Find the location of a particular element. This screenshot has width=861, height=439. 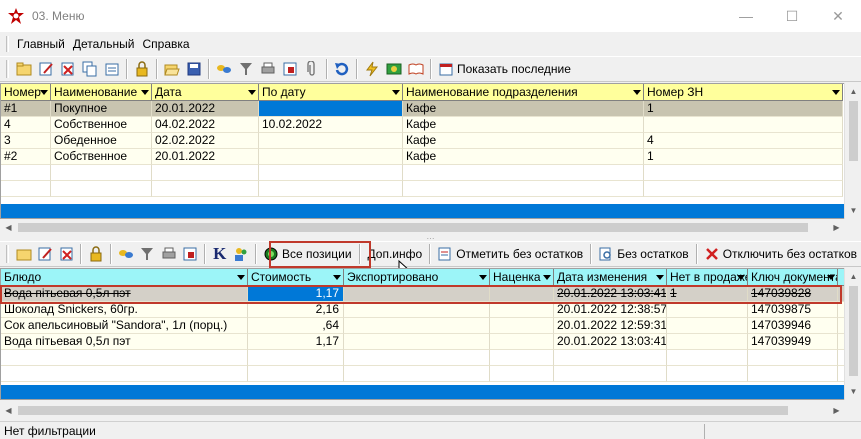

scroll-right-icon: ▶ is located at coordinates (836, 227).